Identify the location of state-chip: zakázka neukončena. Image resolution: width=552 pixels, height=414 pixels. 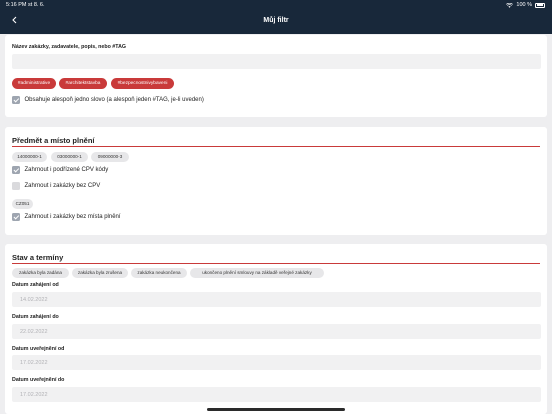
(159, 273).